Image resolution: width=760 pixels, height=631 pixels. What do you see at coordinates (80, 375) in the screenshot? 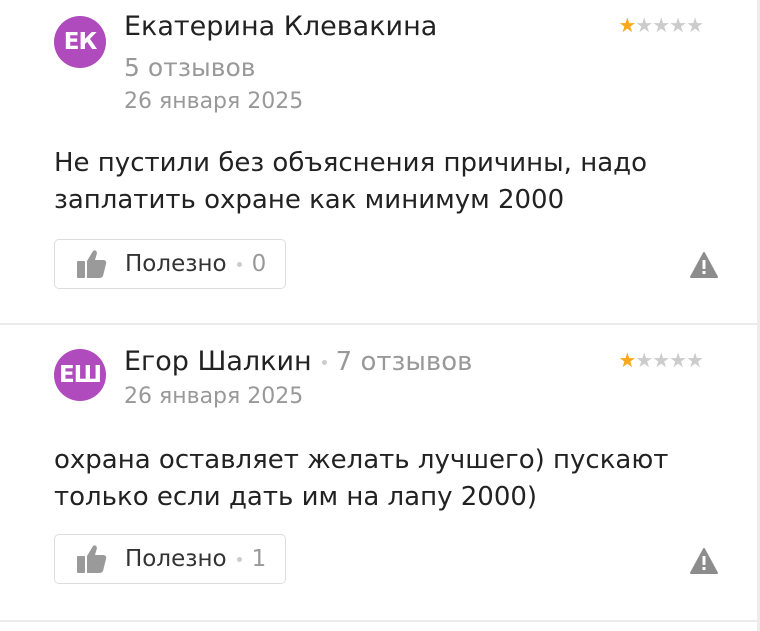
I see `avatar: ЕШ` at bounding box center [80, 375].